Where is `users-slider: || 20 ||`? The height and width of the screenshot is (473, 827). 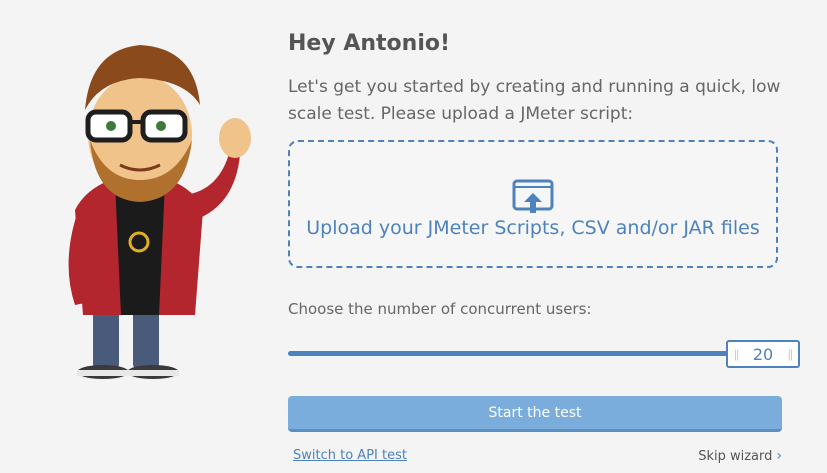
users-slider: || 20 || is located at coordinates (544, 355).